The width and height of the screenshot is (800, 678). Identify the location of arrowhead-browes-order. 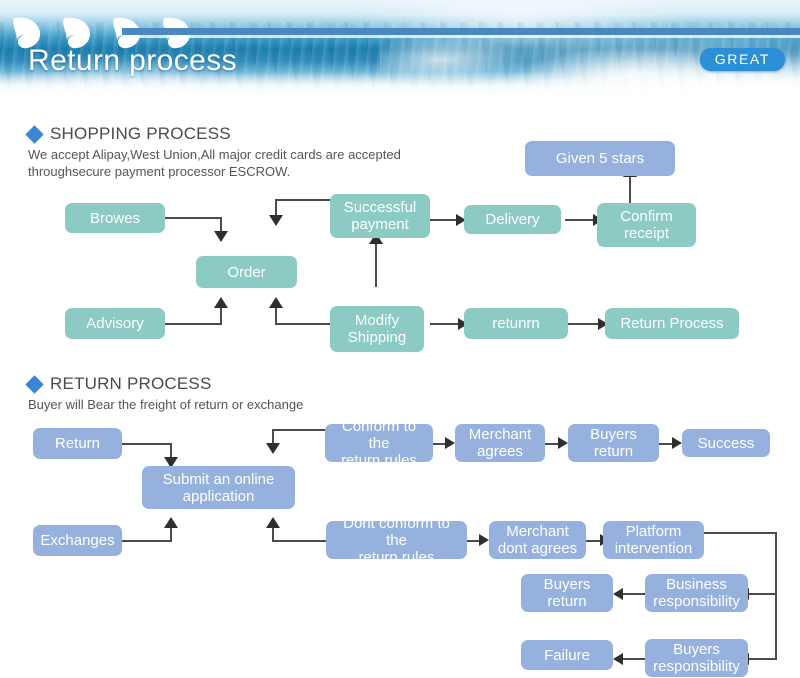
(221, 236).